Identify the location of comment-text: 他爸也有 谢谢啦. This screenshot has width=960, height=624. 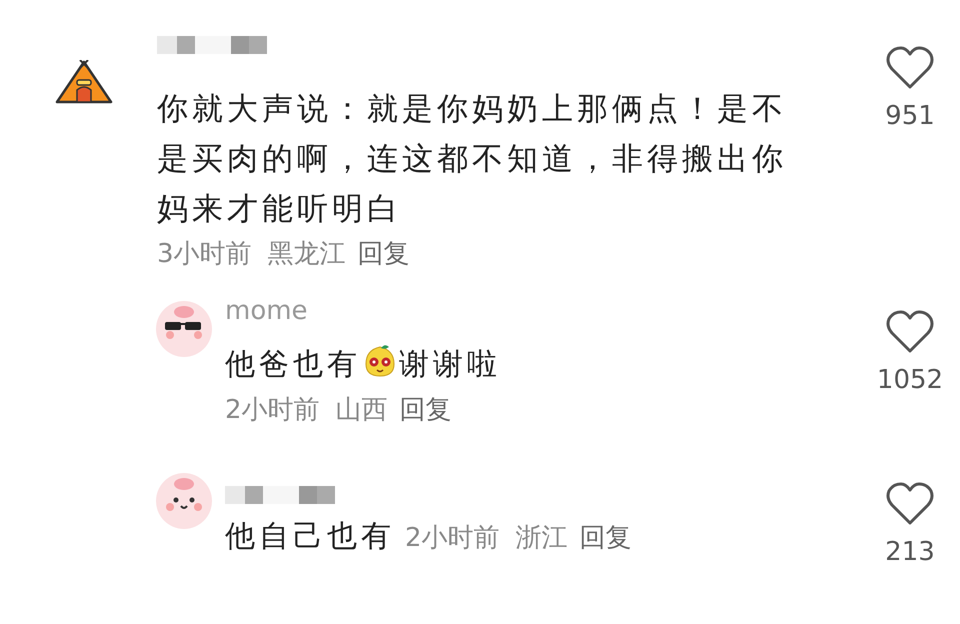
(363, 364).